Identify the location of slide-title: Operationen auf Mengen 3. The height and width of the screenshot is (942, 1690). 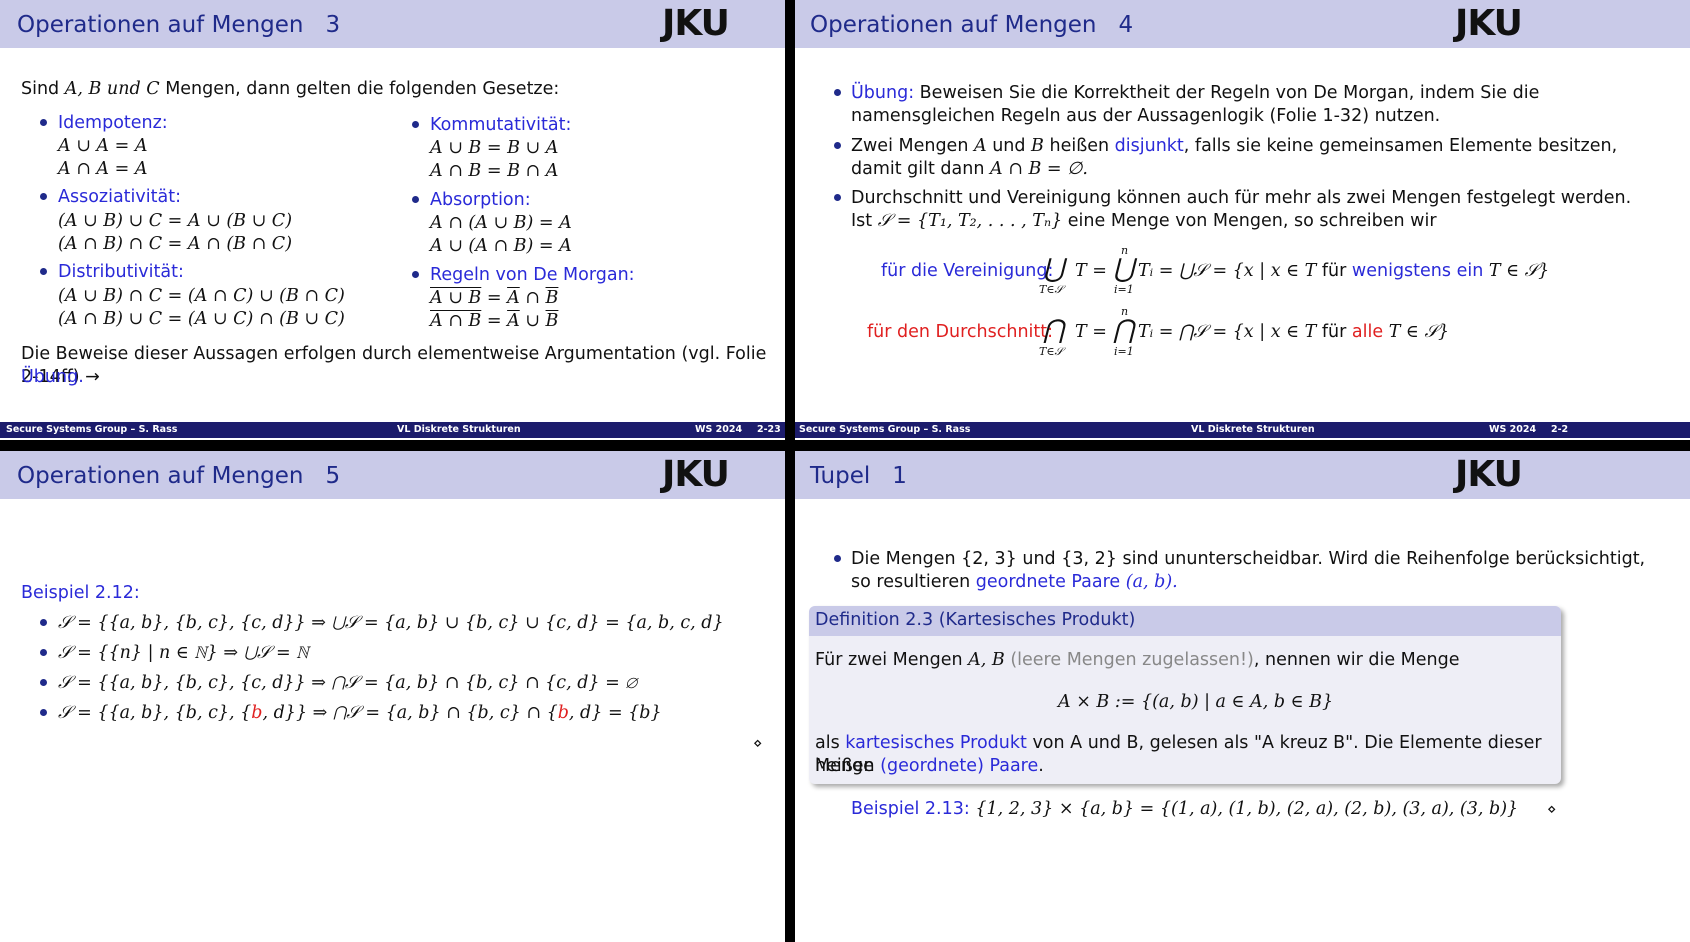
(179, 25).